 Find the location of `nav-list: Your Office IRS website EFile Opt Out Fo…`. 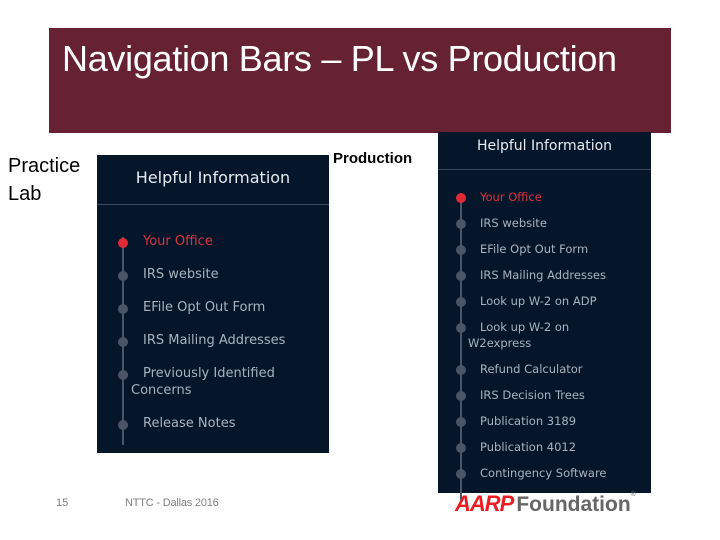

nav-list: Your Office IRS website EFile Opt Out Fo… is located at coordinates (213, 325).